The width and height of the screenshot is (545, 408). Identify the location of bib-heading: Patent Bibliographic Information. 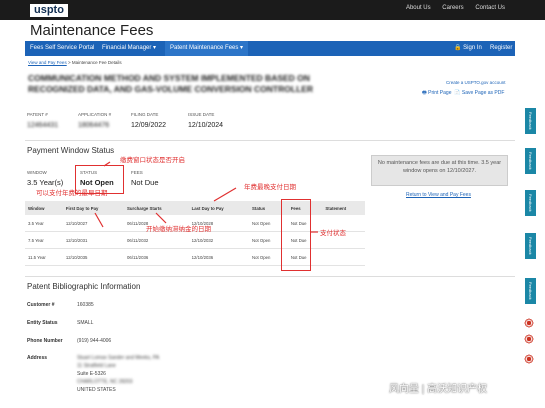
(84, 286).